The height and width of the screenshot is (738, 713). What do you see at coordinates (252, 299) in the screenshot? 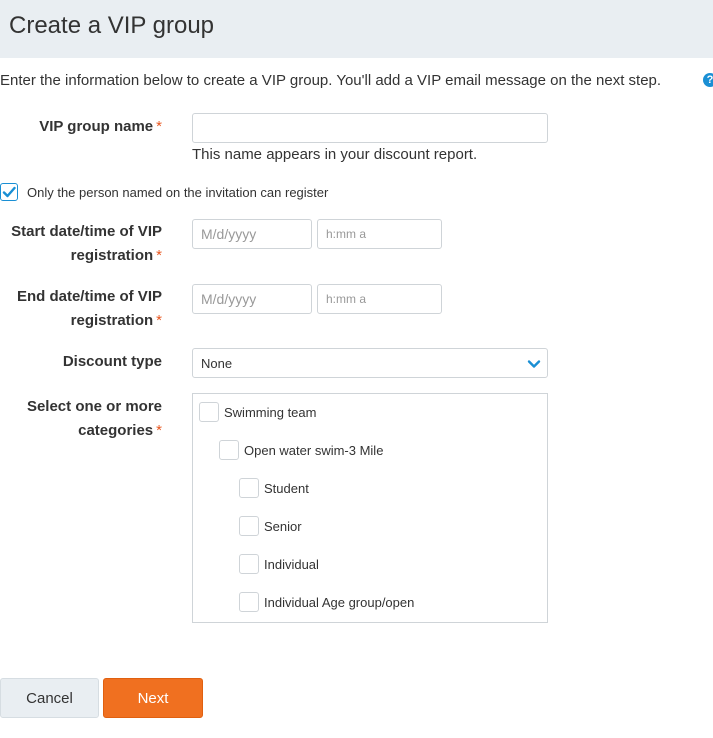
I see `end-date-input: M/d/yyyy` at bounding box center [252, 299].